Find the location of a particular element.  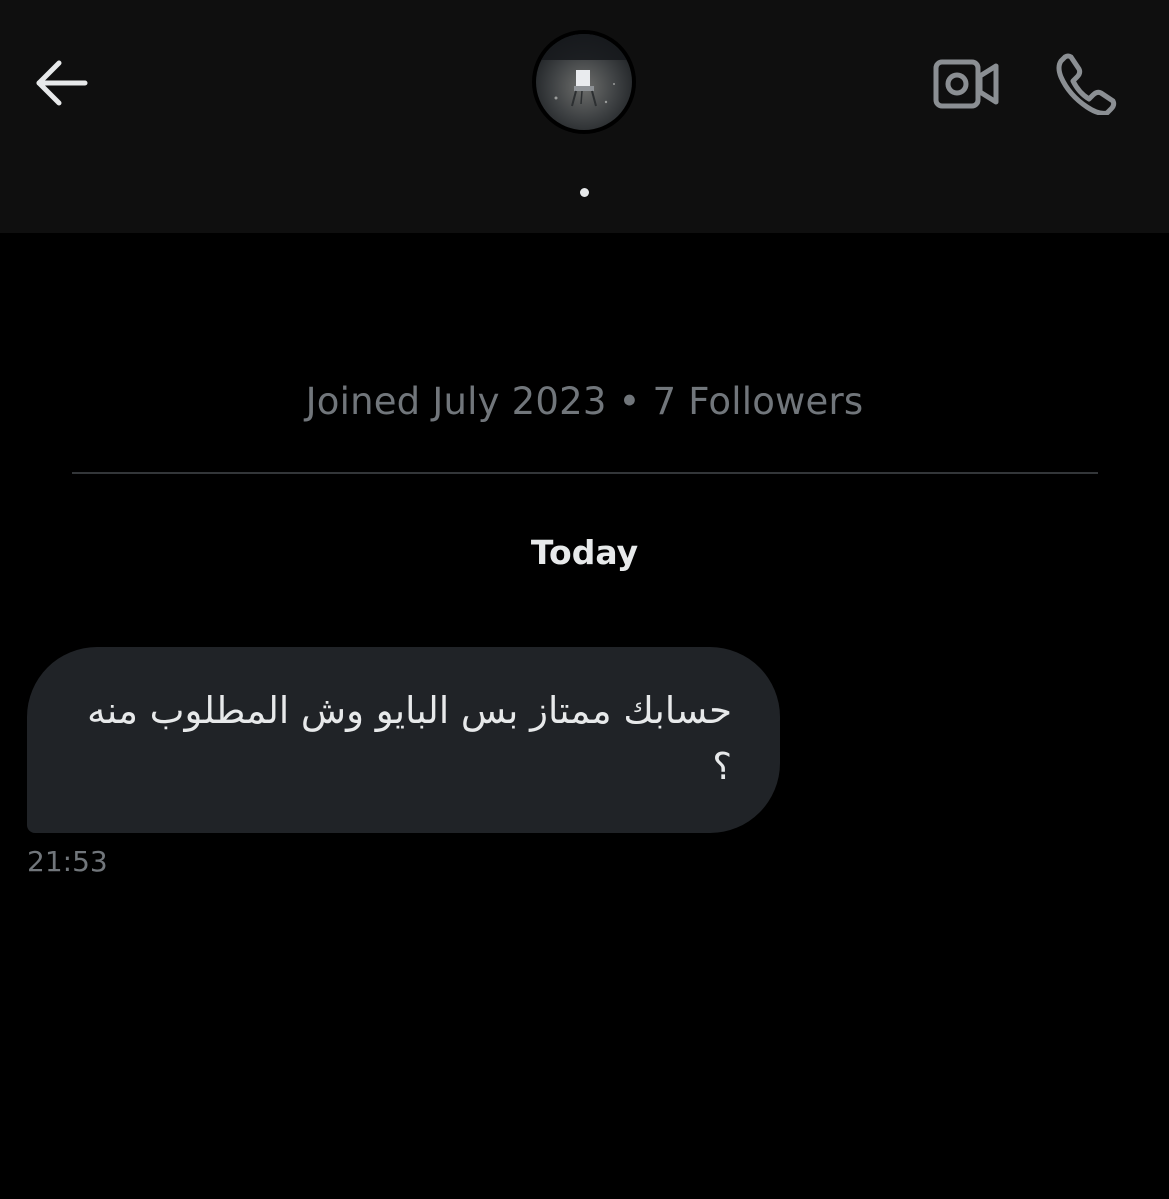

avatar is located at coordinates (584, 82).